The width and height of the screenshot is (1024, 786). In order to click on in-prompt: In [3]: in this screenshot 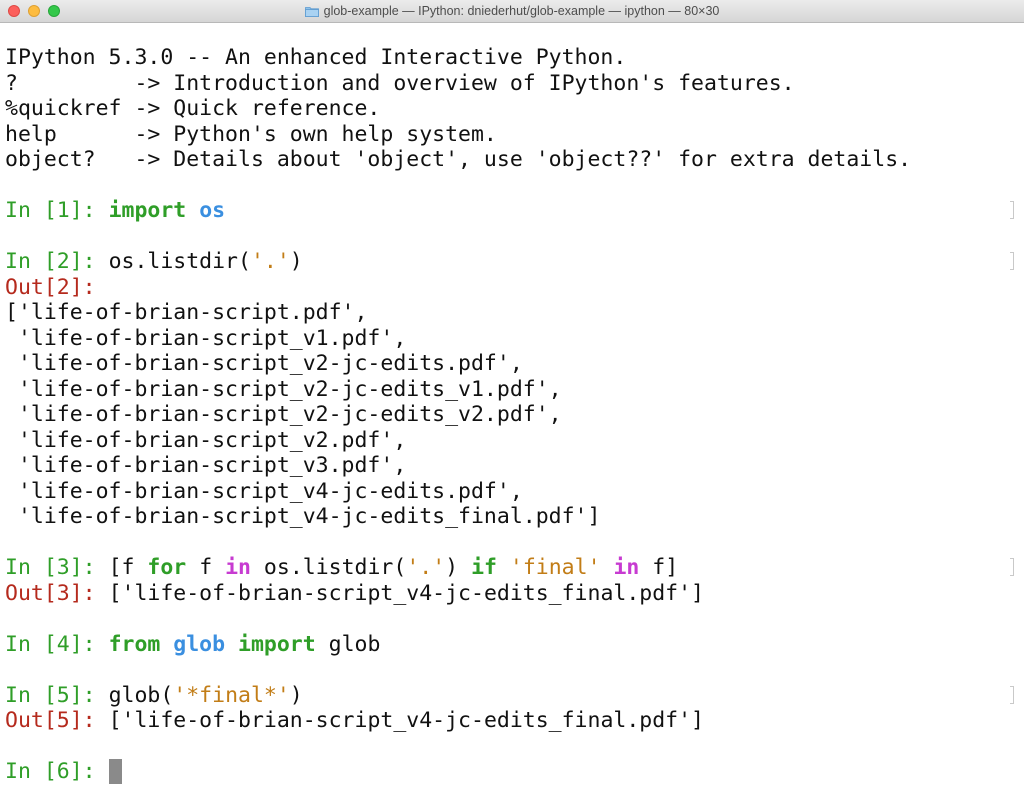, I will do `click(57, 567)`.